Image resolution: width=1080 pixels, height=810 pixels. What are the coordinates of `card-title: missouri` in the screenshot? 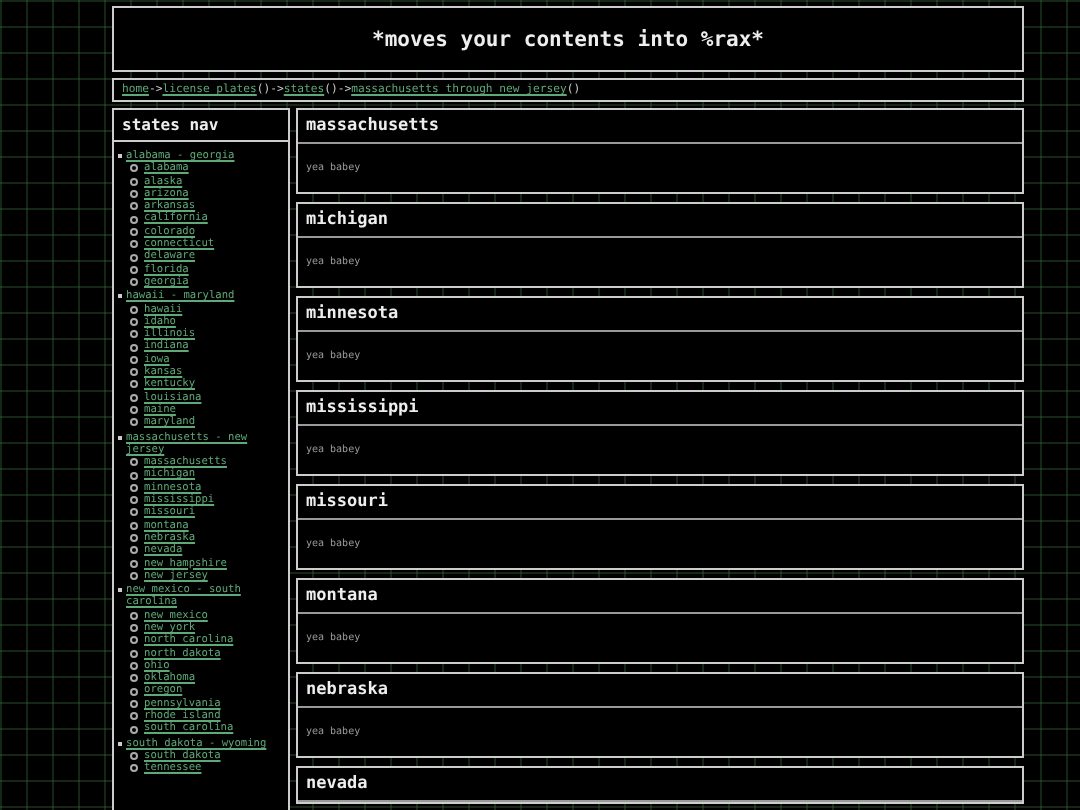 It's located at (660, 503).